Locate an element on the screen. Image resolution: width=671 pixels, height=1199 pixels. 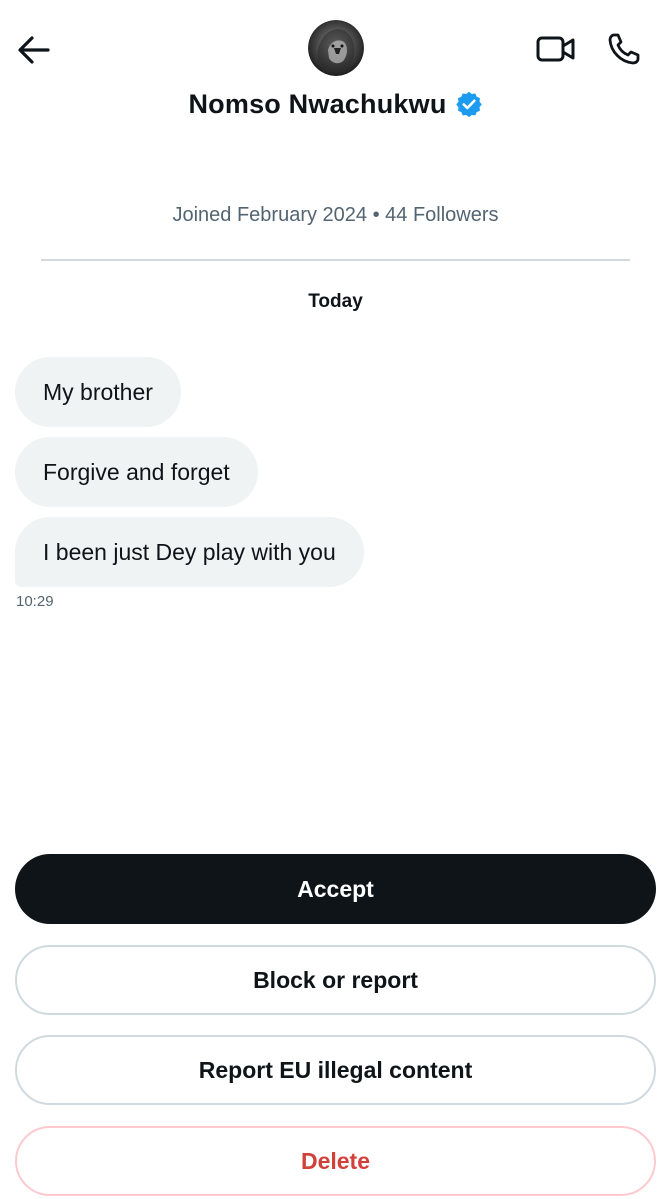
conversation-header: Nomso Nwachukwu is located at coordinates (335, 104).